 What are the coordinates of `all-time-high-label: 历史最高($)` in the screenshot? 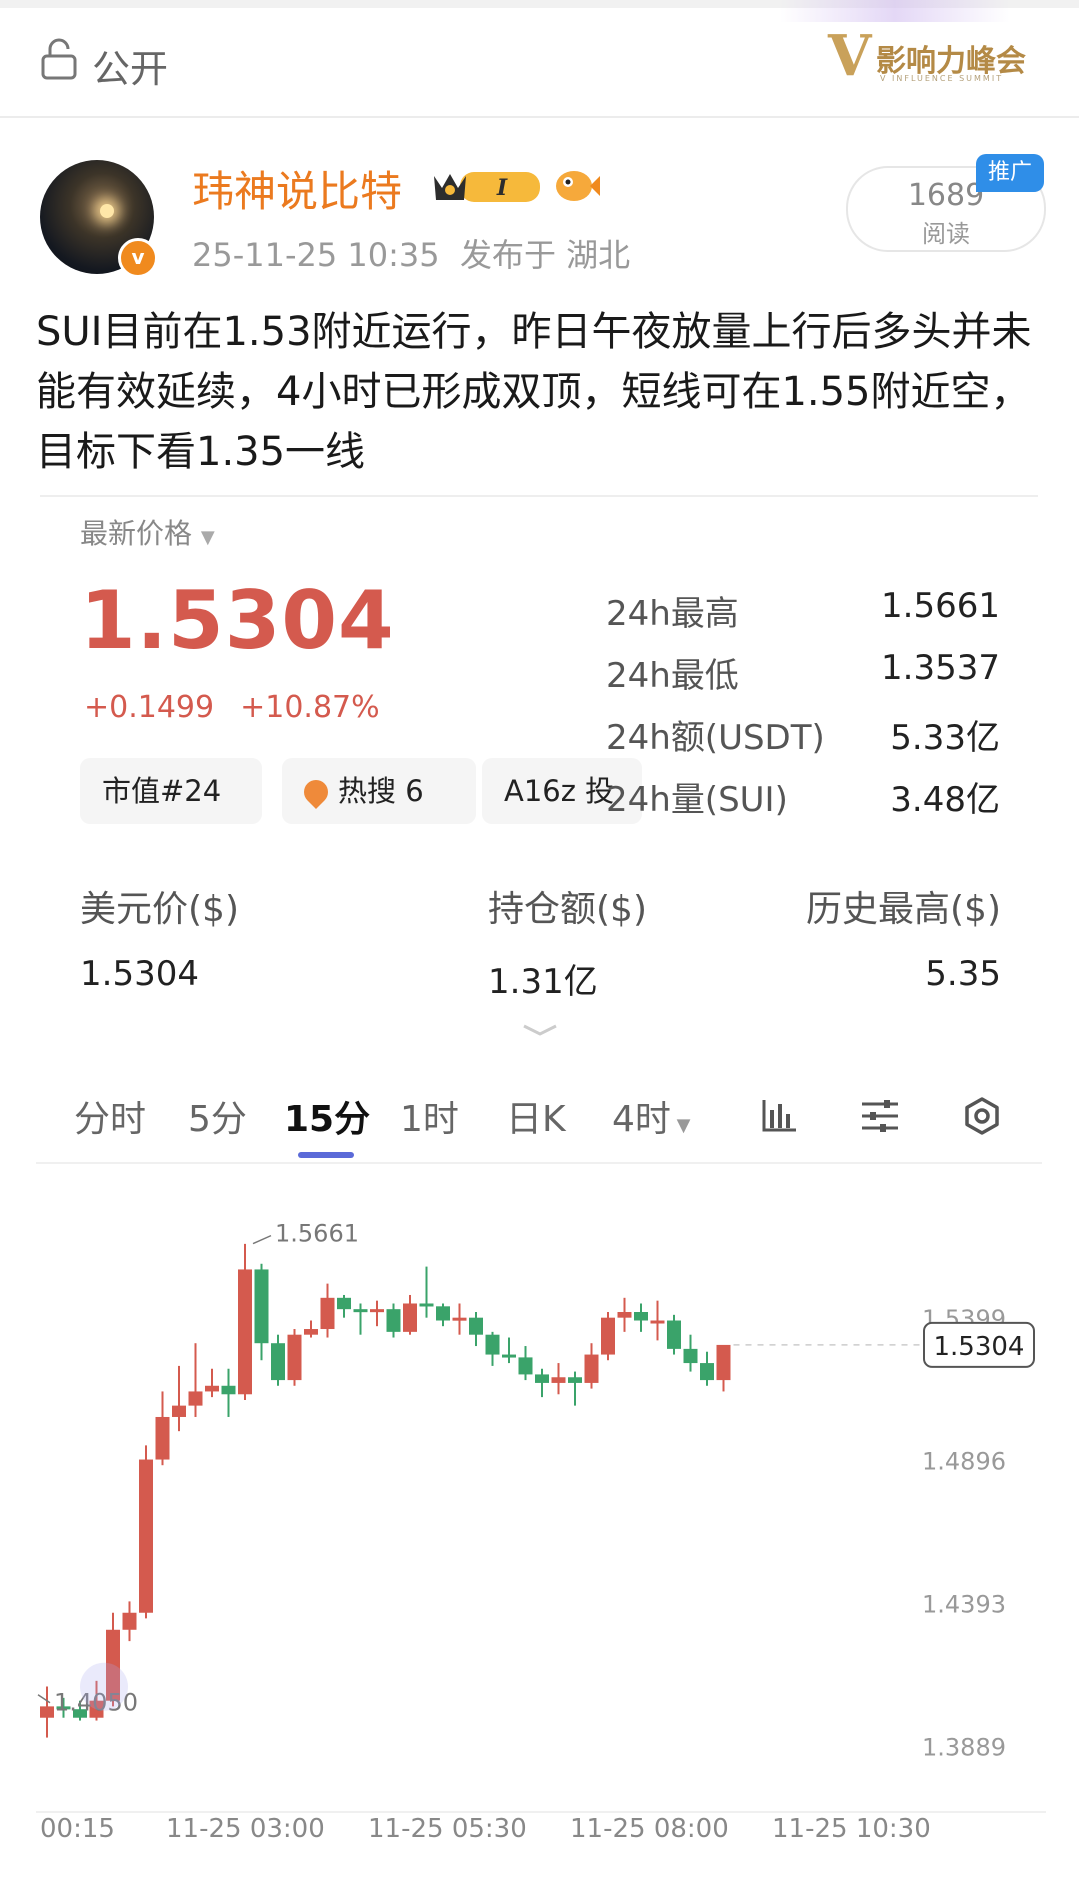 It's located at (903, 909).